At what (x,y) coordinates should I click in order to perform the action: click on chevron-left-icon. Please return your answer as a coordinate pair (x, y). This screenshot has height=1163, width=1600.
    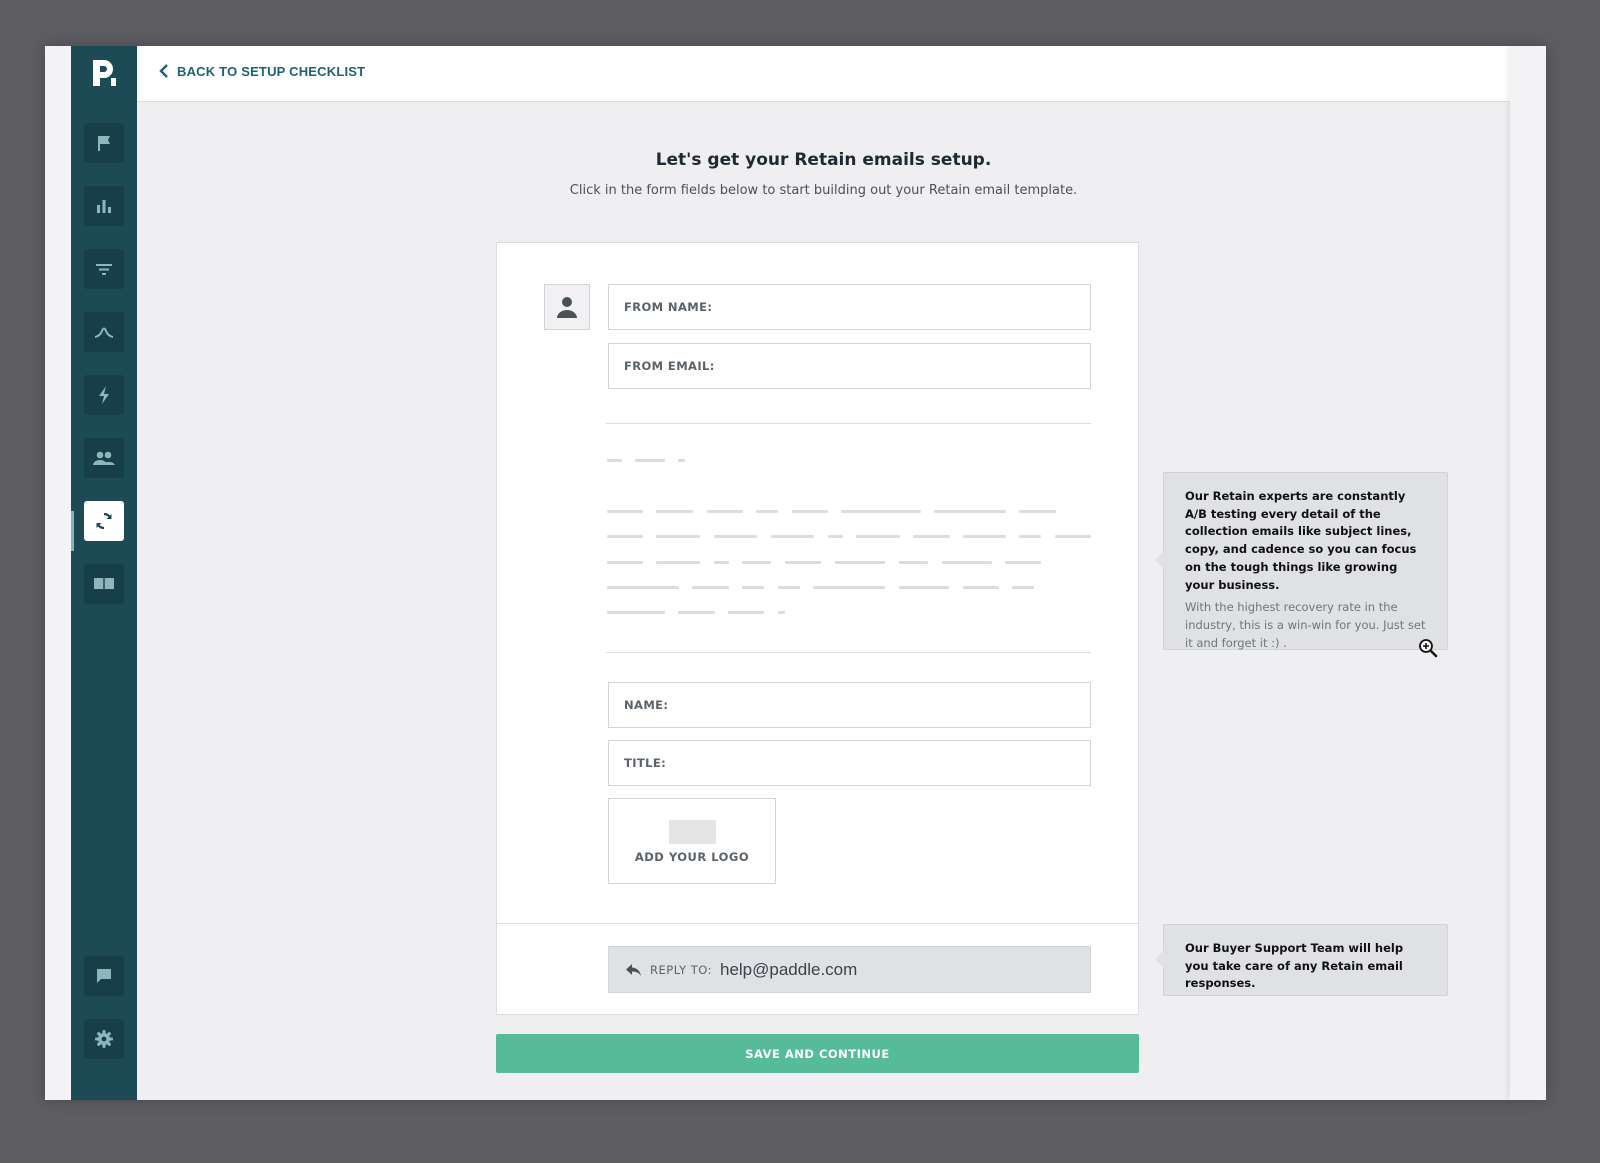
    Looking at the image, I should click on (163, 71).